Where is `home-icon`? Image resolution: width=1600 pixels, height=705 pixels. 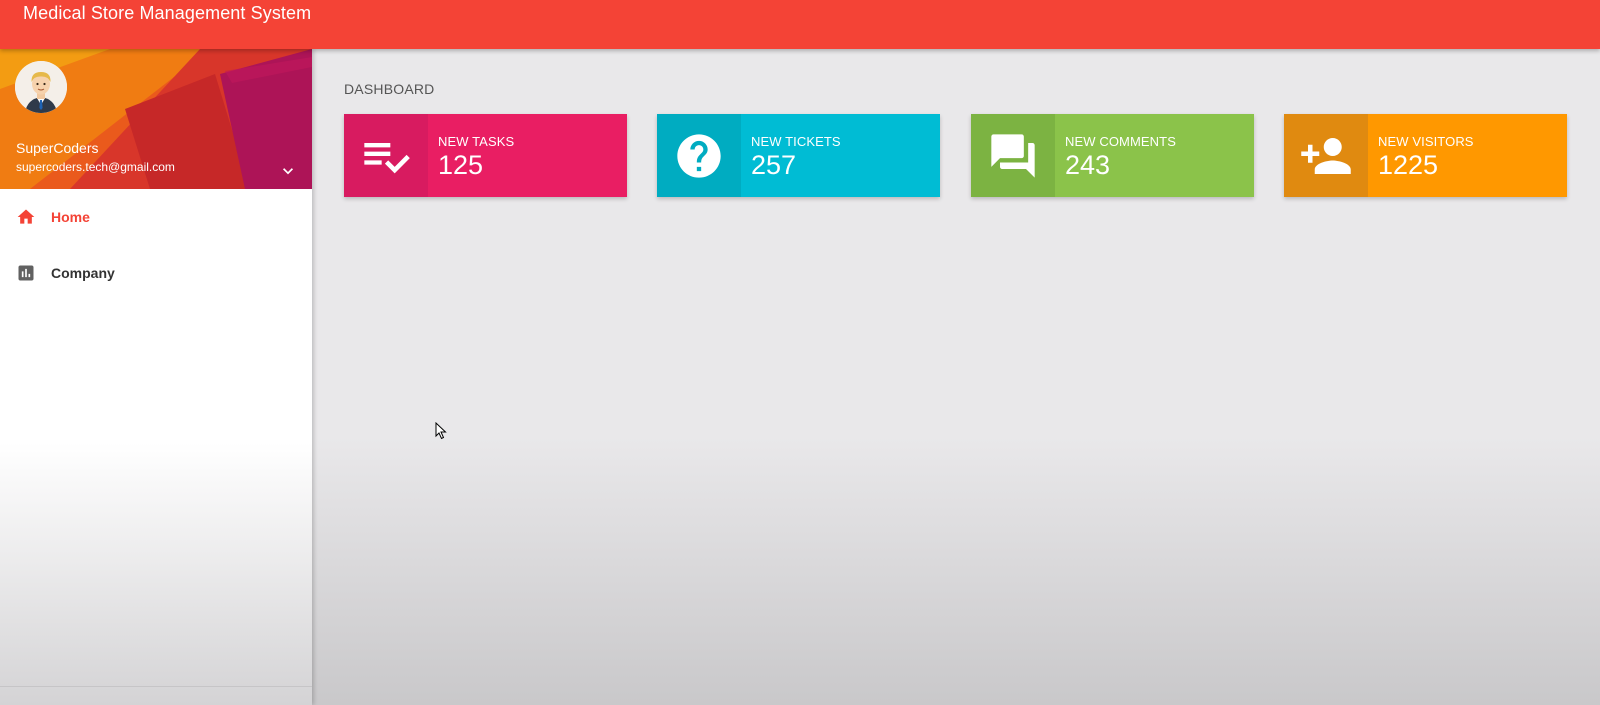 home-icon is located at coordinates (26, 216).